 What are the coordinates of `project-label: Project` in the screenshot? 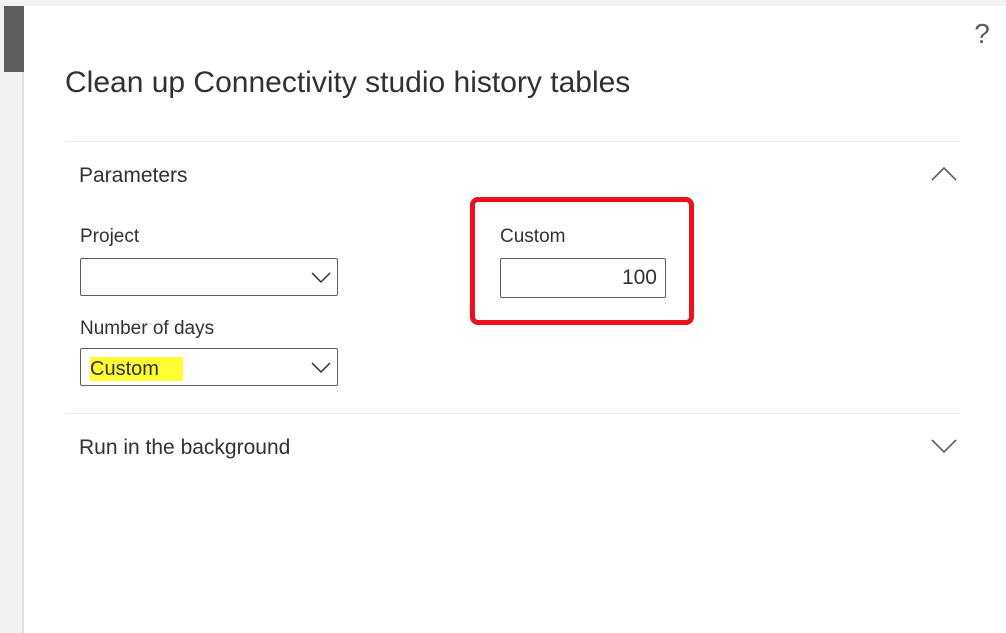 It's located at (110, 236).